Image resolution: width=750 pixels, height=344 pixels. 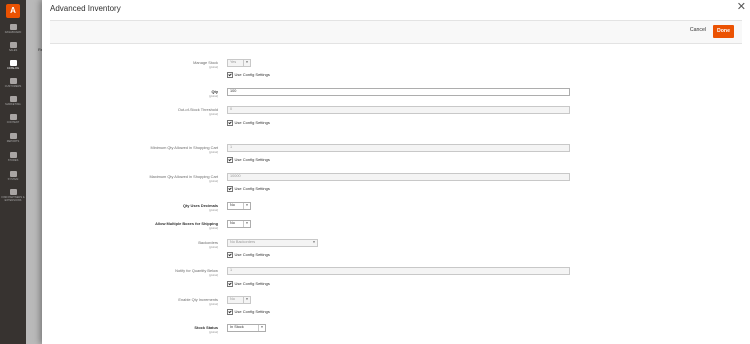 What do you see at coordinates (243, 242) in the screenshot?
I see `select-value: No Backorders` at bounding box center [243, 242].